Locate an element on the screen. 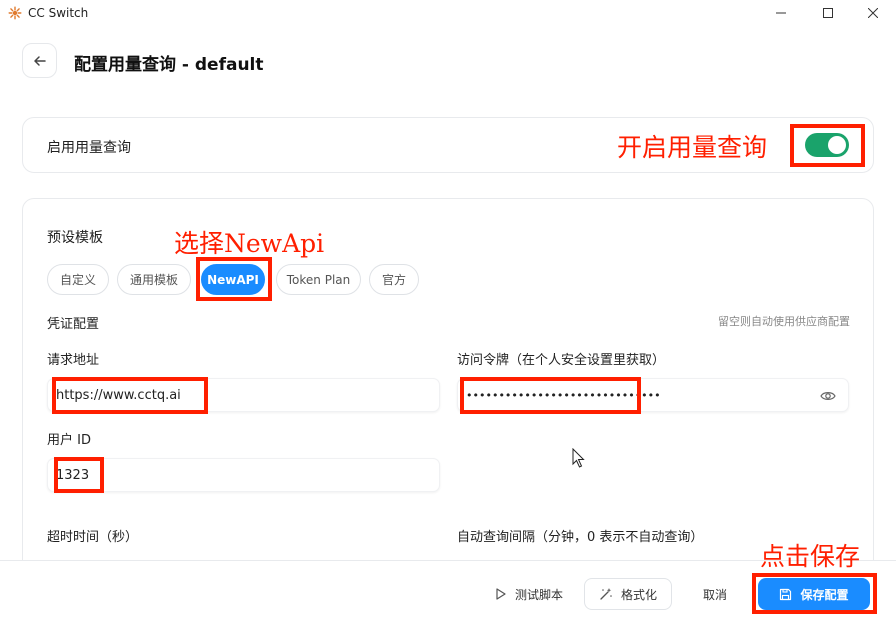 Image resolution: width=896 pixels, height=626 pixels. access-token-label: 访问令牌（在个人安全设置里获取） is located at coordinates (561, 360).